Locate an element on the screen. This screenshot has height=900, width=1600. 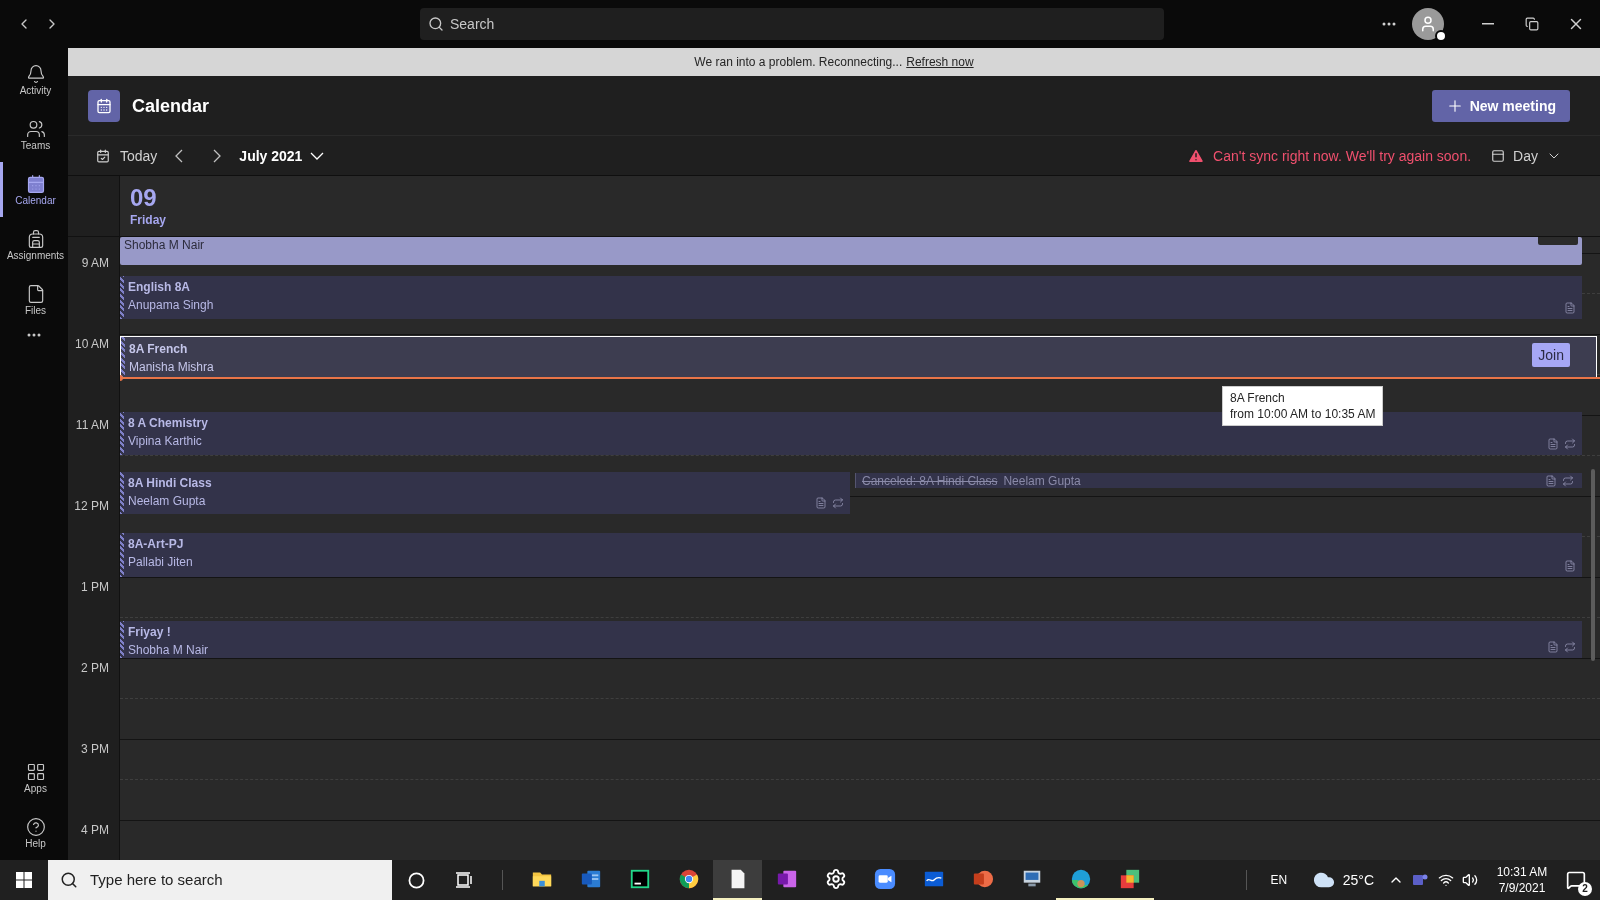
calendar-app-icon is located at coordinates (104, 105).